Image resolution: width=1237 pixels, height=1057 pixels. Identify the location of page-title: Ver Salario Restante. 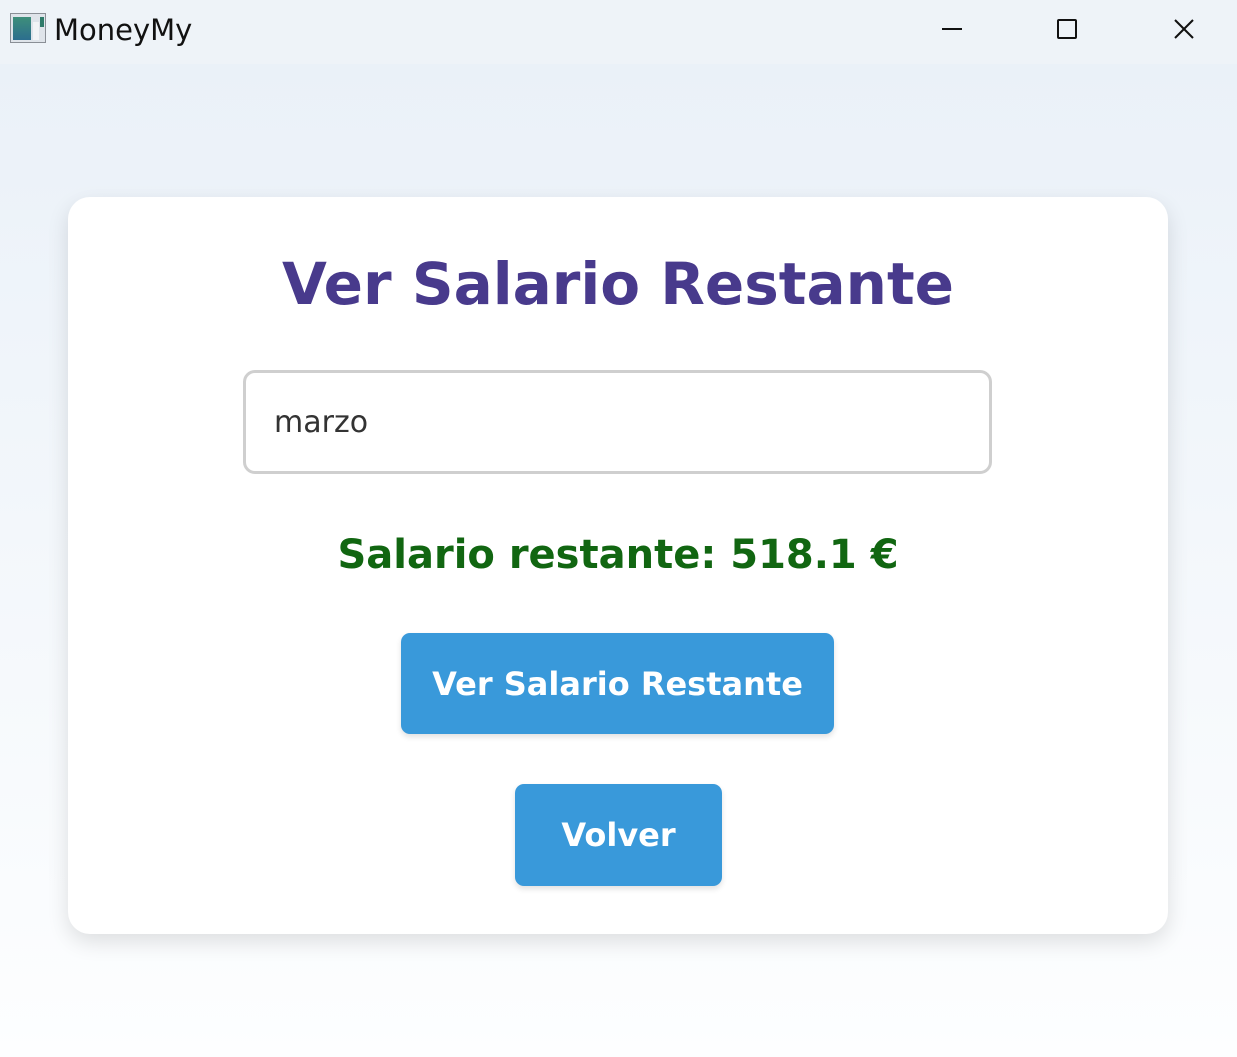
(618, 284).